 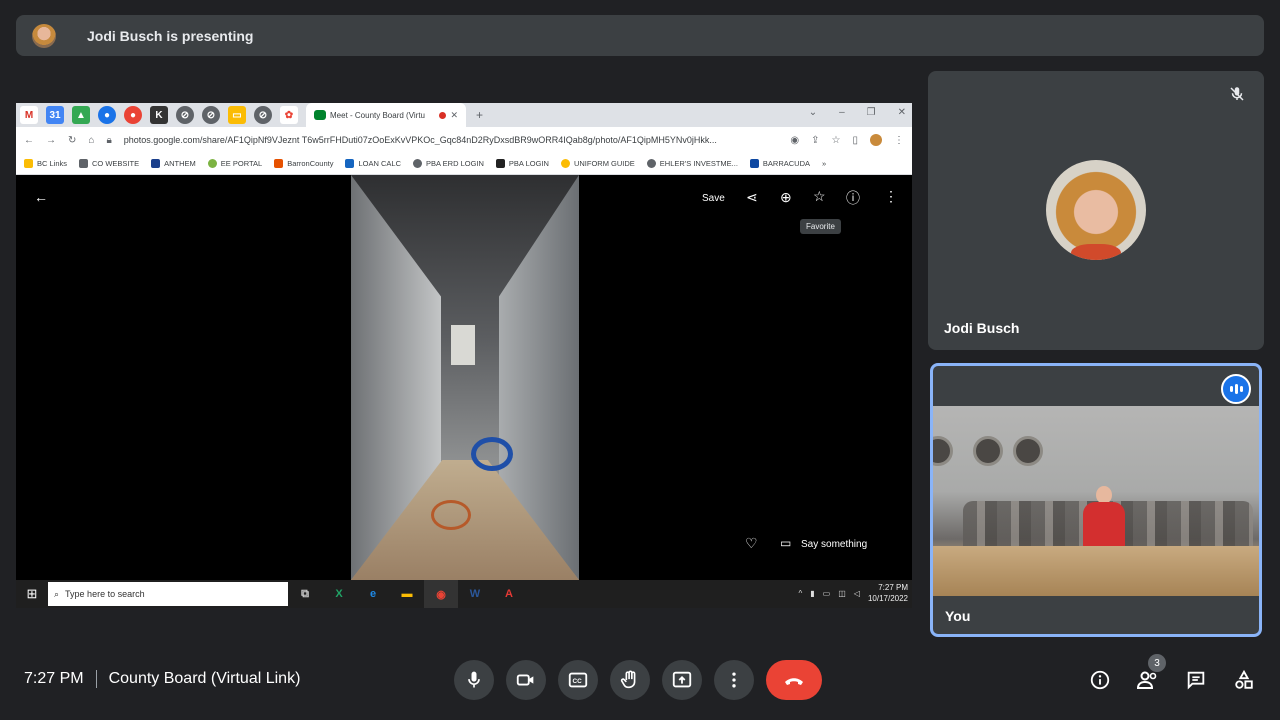 I want to click on share-icon: ⋖, so click(x=752, y=197).